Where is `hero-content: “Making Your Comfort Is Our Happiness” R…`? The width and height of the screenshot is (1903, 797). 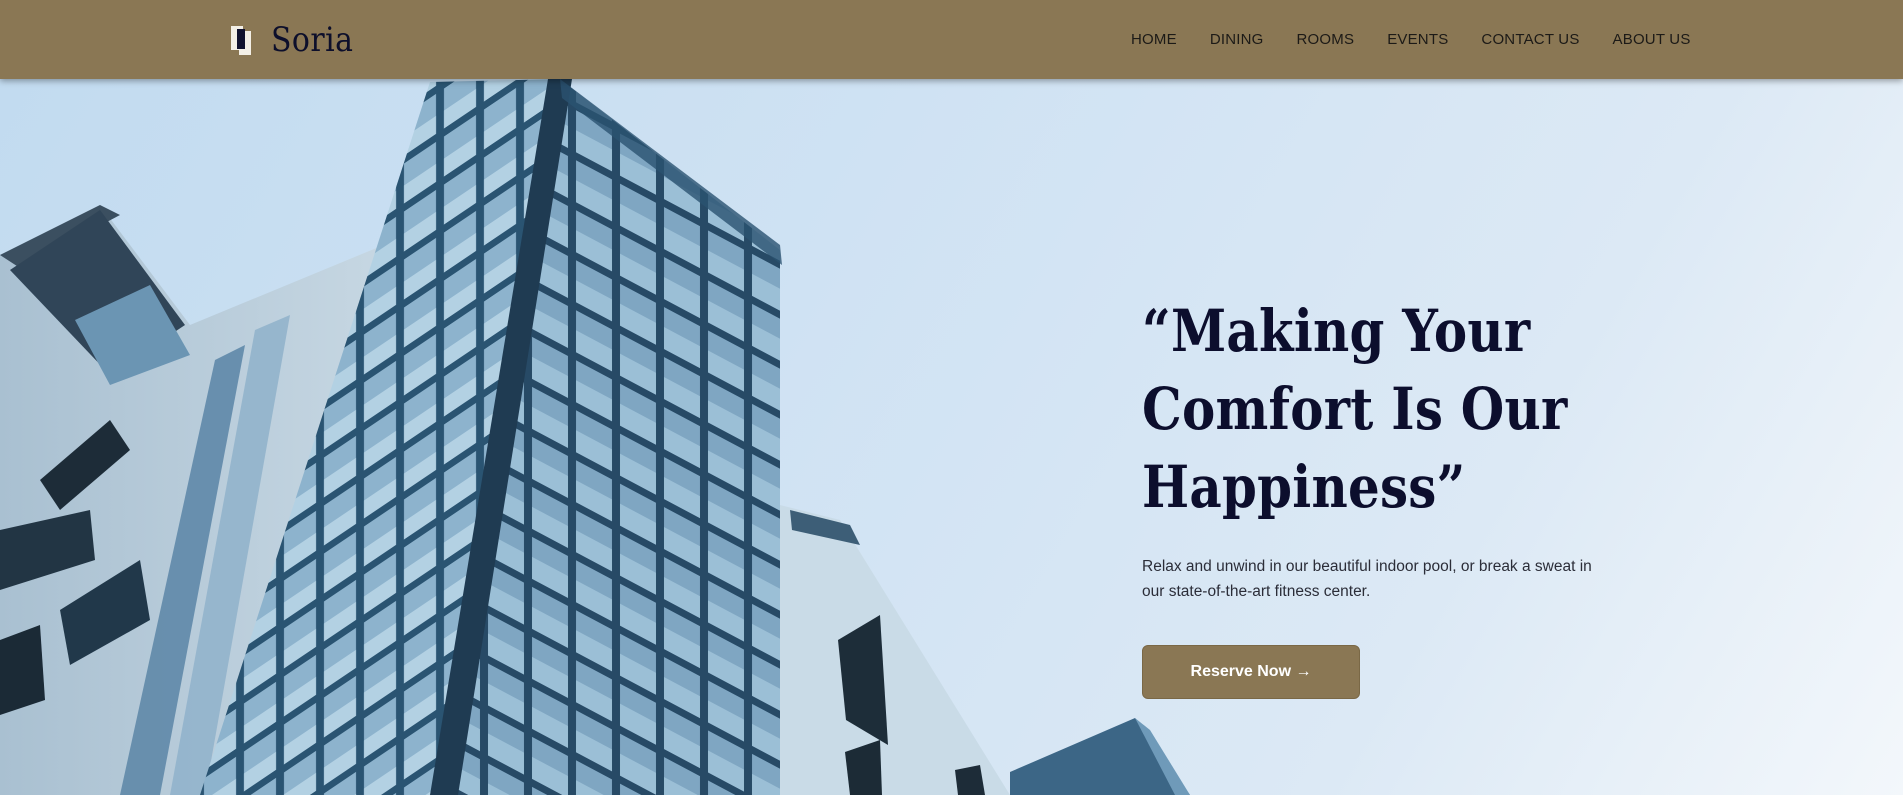
hero-content: “Making Your Comfort Is Our Happiness” R… is located at coordinates (1372, 495).